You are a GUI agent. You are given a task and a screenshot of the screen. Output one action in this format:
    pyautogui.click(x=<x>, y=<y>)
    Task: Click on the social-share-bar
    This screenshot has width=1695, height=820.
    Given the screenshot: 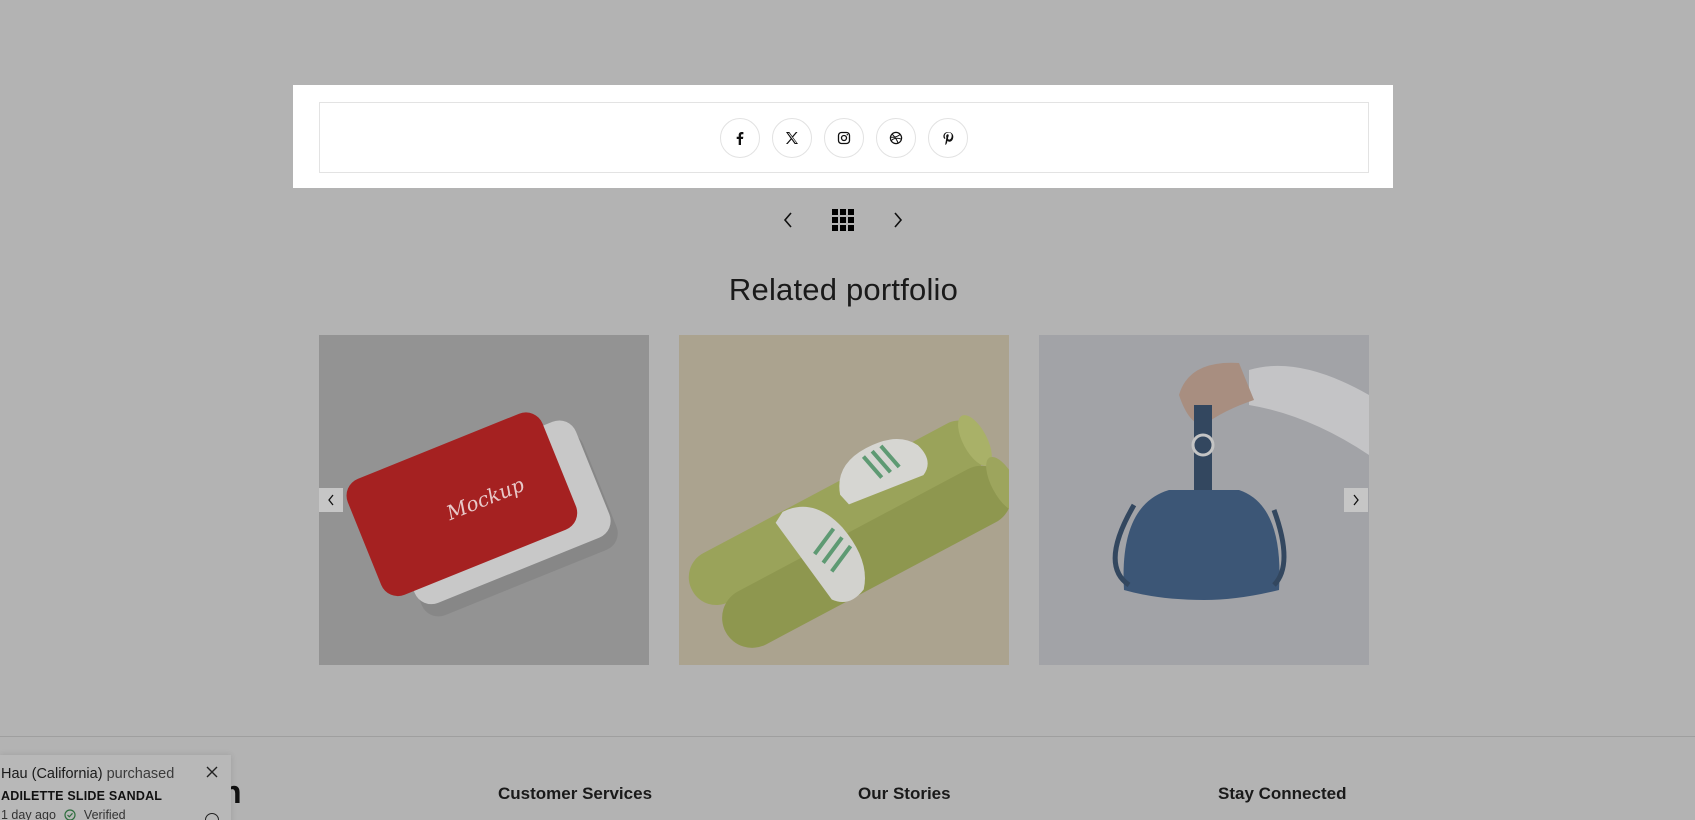 What is the action you would take?
    pyautogui.click(x=844, y=137)
    